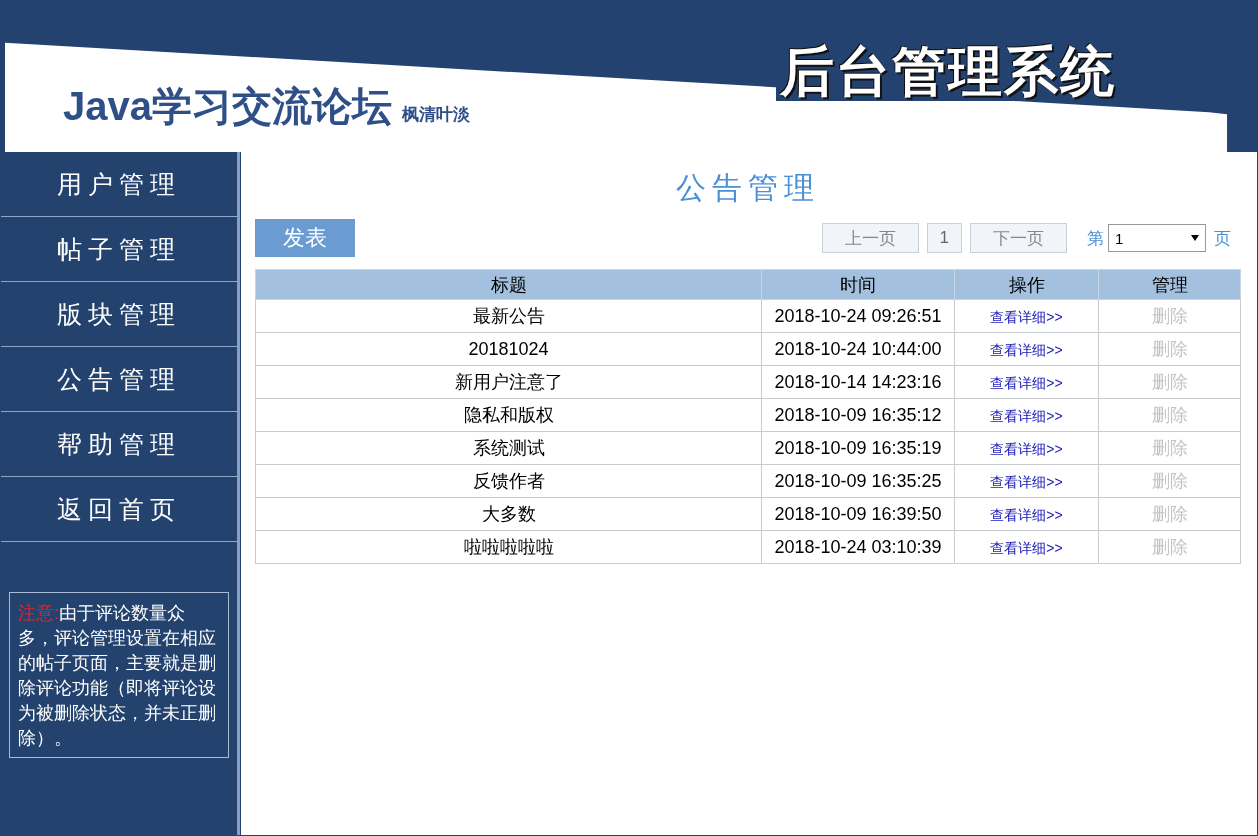  Describe the element at coordinates (508, 547) in the screenshot. I see `table-cell: 啦啦啦啦啦` at that location.